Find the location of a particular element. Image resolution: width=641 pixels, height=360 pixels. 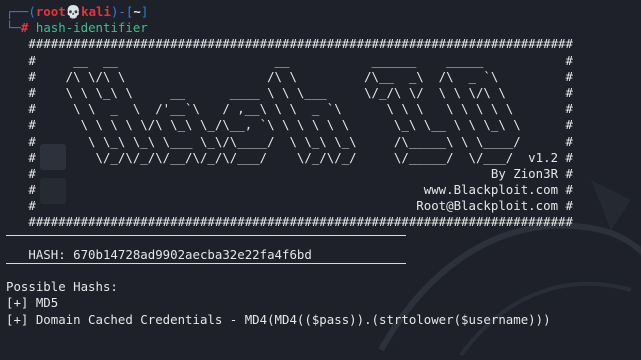

hash-input-line: HASH: 670b14728ad9902aecba32e22fa4f6bd is located at coordinates (159, 254).